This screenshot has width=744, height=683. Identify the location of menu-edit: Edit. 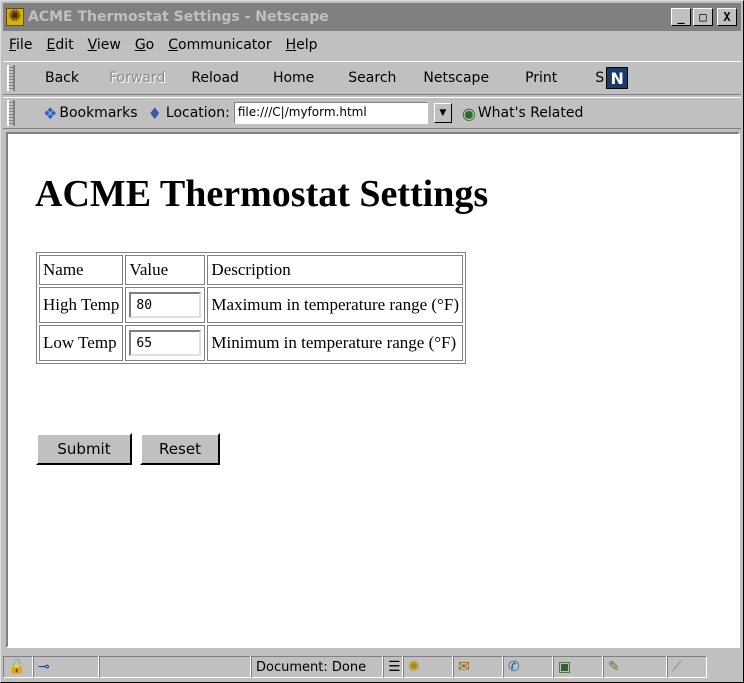
(59, 45).